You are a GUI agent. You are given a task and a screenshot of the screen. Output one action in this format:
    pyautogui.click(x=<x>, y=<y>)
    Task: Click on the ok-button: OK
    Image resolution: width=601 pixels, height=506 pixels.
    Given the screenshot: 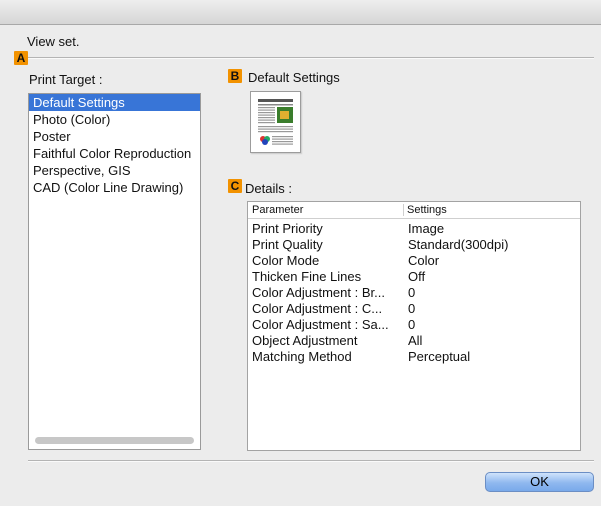 What is the action you would take?
    pyautogui.click(x=539, y=482)
    